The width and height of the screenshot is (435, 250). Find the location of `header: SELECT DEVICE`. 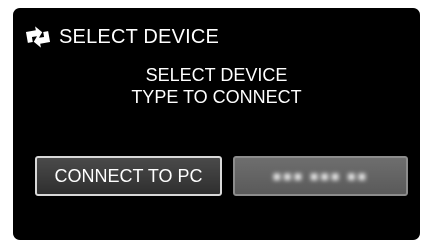

header: SELECT DEVICE is located at coordinates (122, 37).